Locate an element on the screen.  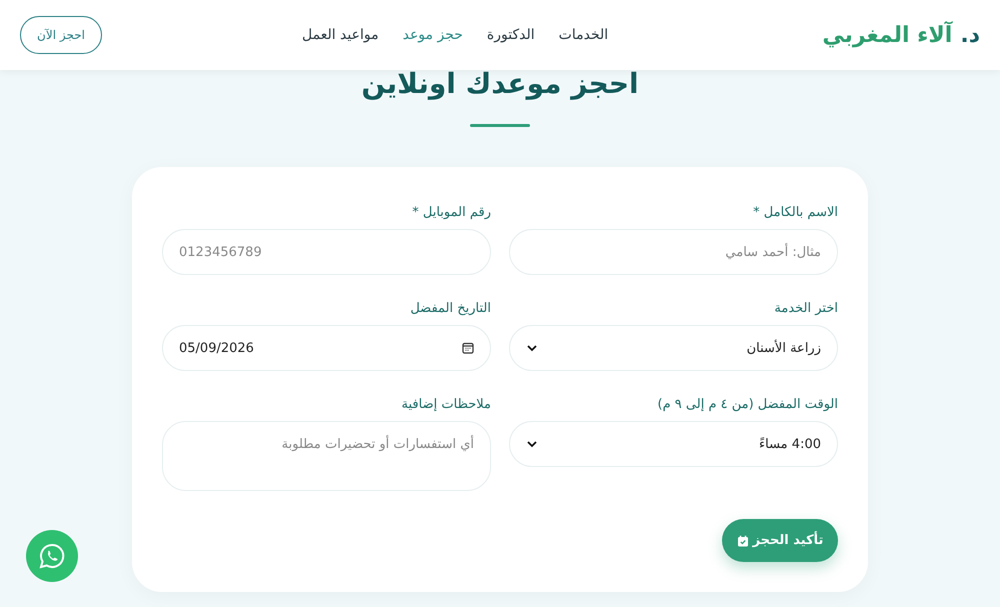
field-label: الوقت المفضل (من ٤ م إلى ٩ م) is located at coordinates (747, 404).